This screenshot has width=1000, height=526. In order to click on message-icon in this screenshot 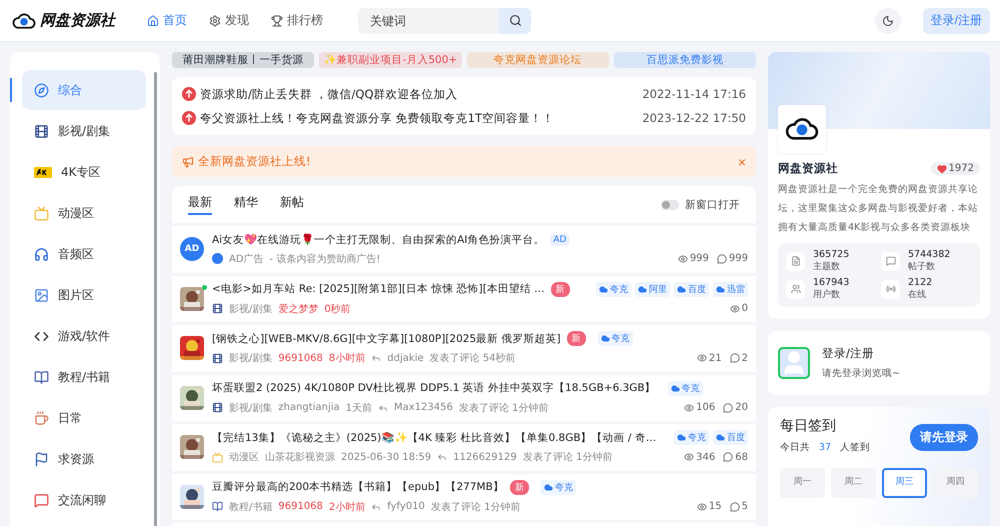, I will do `click(891, 261)`.